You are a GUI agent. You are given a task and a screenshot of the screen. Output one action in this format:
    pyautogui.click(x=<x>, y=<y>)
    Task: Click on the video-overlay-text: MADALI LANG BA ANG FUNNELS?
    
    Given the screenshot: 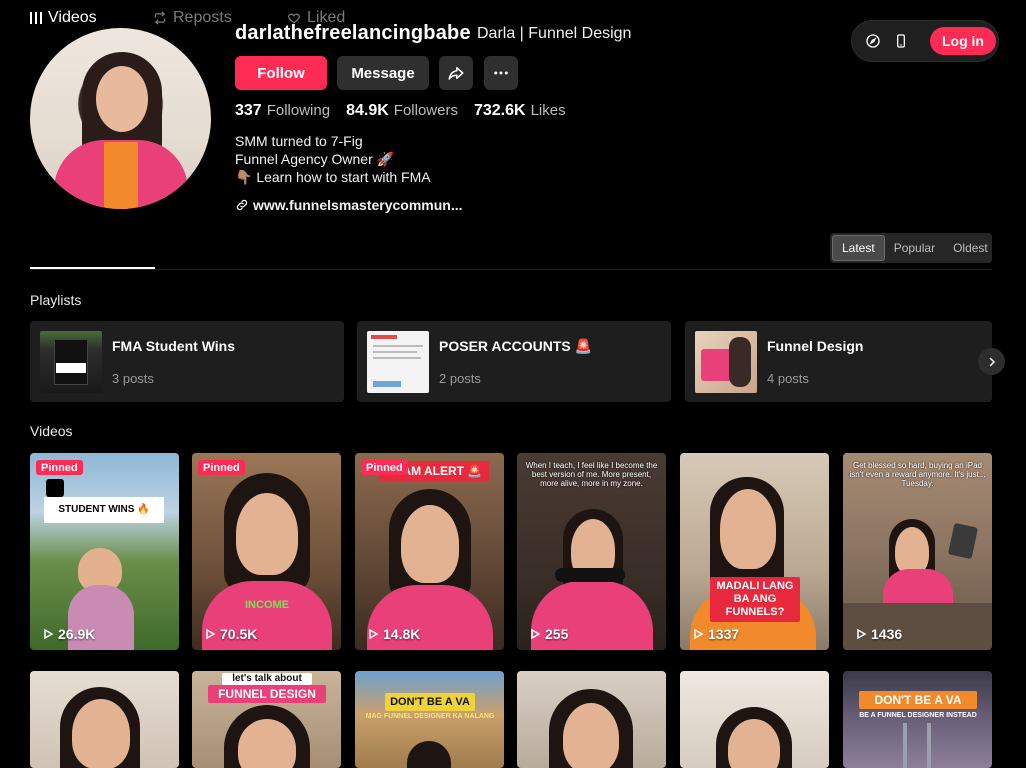 What is the action you would take?
    pyautogui.click(x=755, y=599)
    